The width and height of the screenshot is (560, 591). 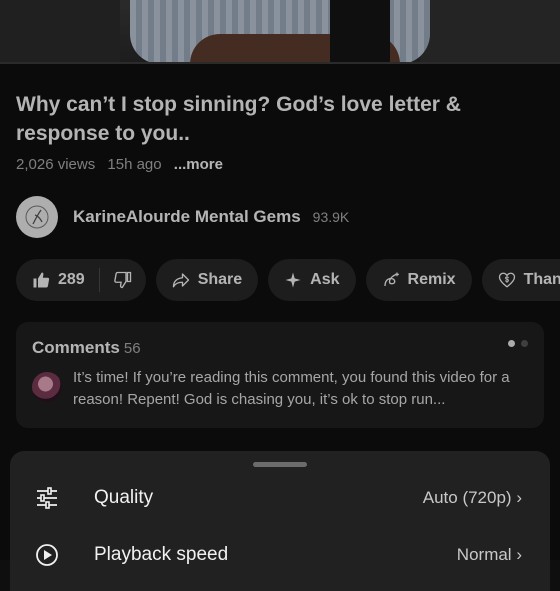 What do you see at coordinates (511, 343) in the screenshot?
I see `carousel-dot-active` at bounding box center [511, 343].